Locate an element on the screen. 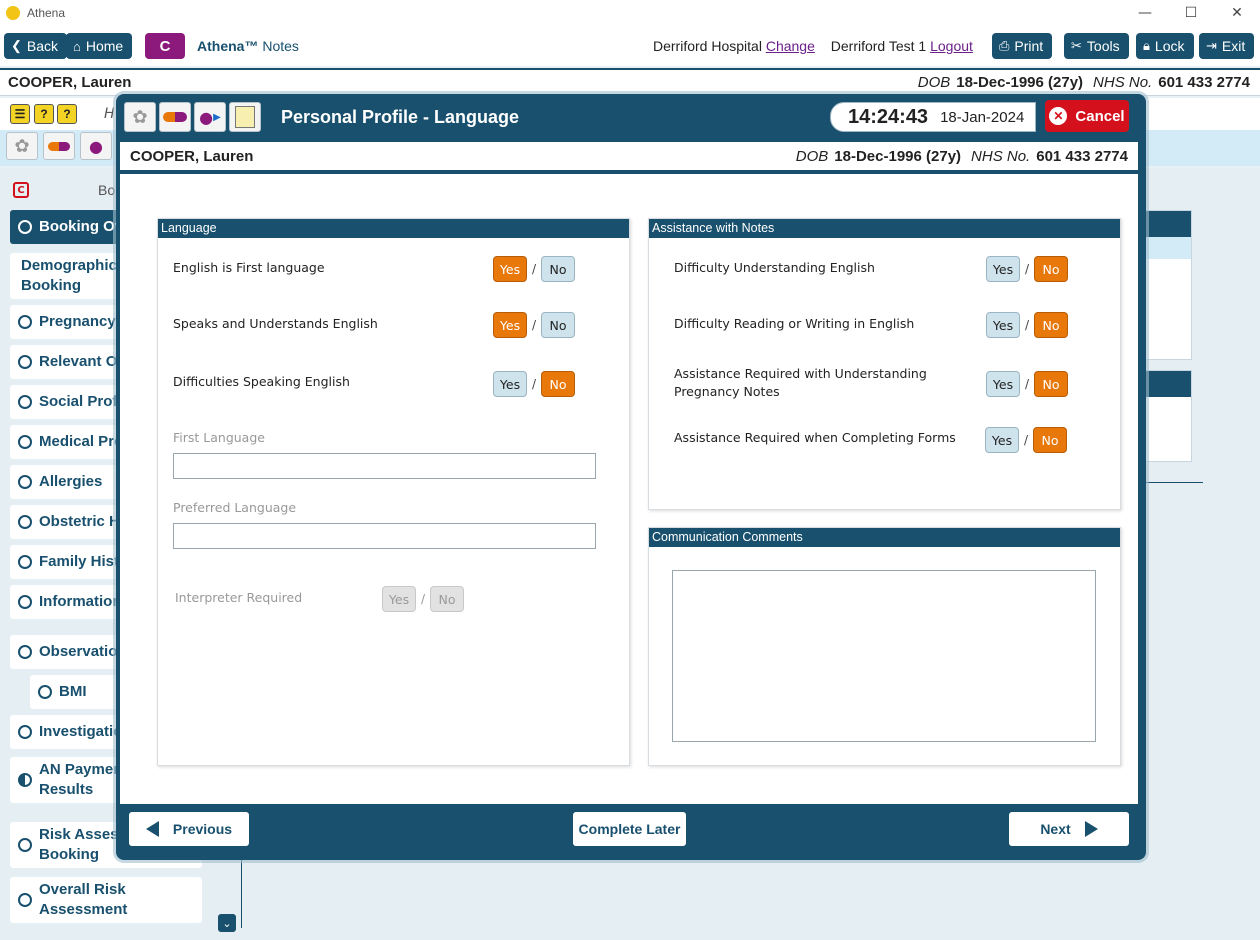  exit-label: Exit is located at coordinates (1233, 46).